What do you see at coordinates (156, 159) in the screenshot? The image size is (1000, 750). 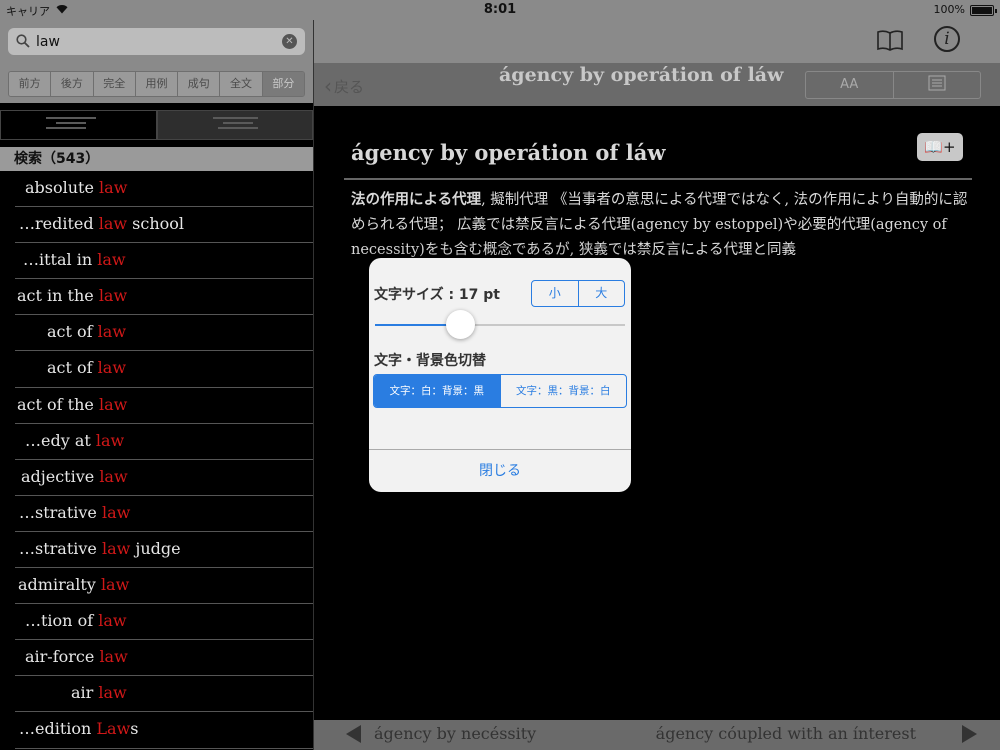 I see `results-count-header: 検索（543）` at bounding box center [156, 159].